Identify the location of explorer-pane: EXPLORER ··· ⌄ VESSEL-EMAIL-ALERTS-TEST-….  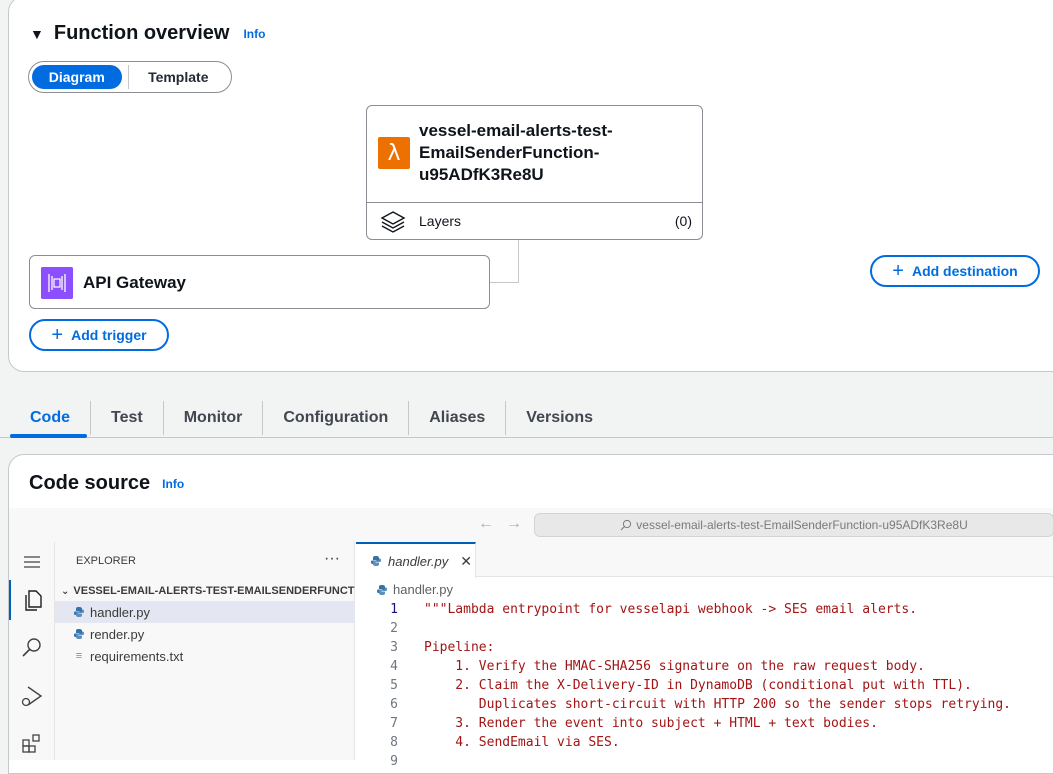
(205, 651).